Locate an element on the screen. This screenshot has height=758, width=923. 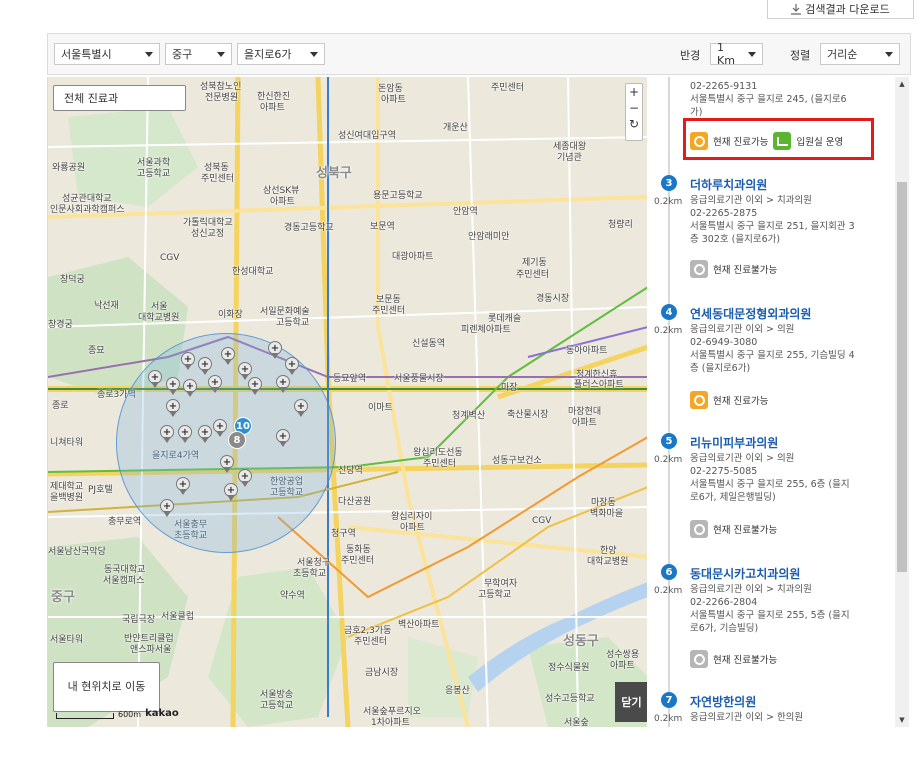
result-number: 3 is located at coordinates (669, 183).